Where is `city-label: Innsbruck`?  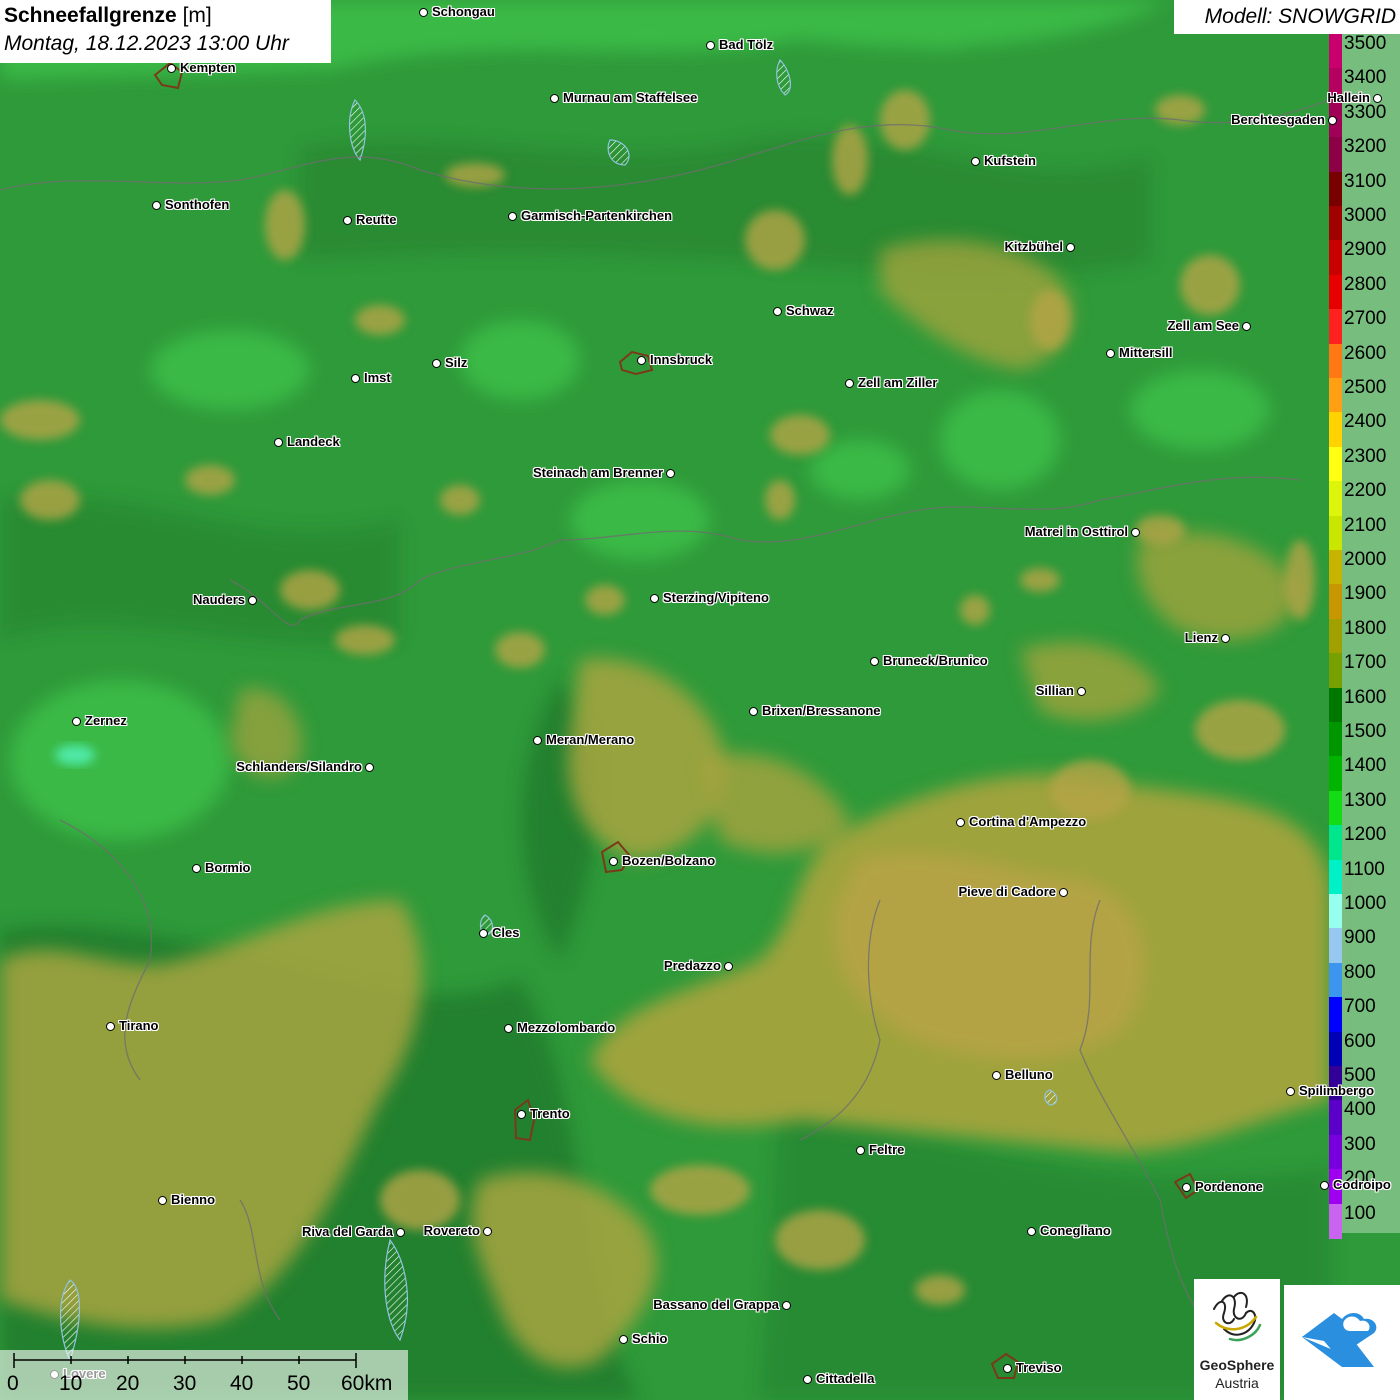
city-label: Innsbruck is located at coordinates (681, 359).